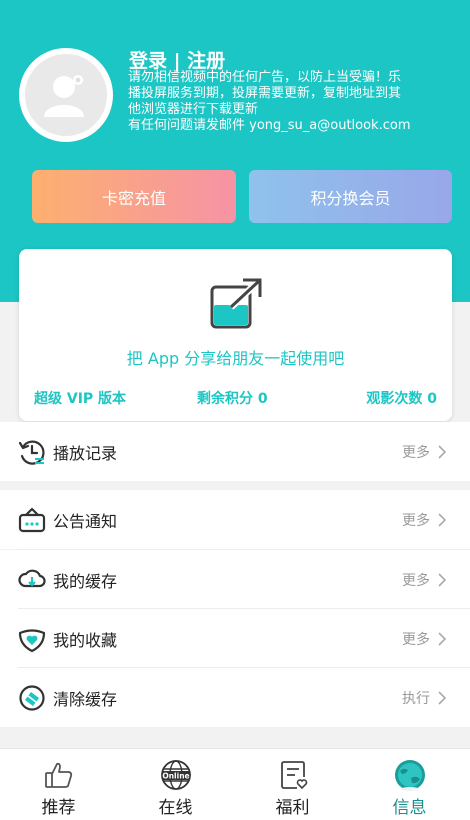 The width and height of the screenshot is (470, 820). I want to click on online-badge-text: Online, so click(175, 776).